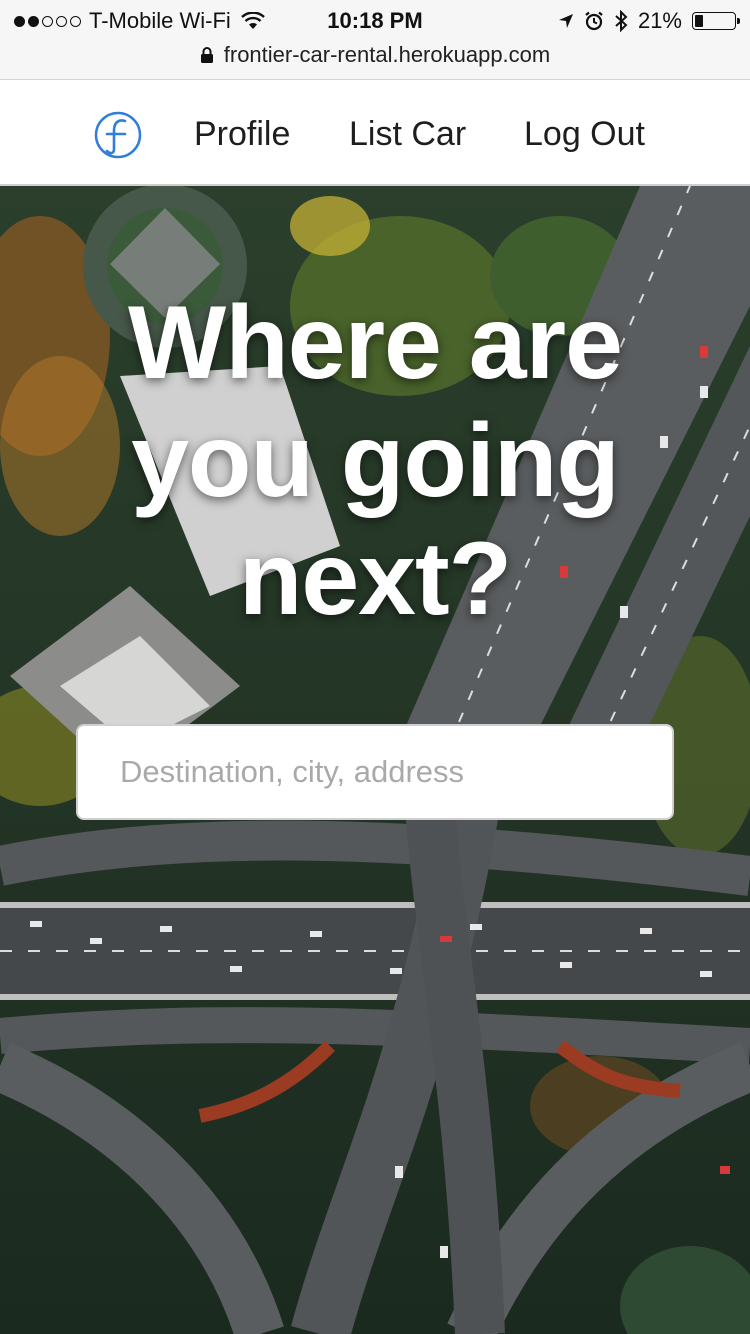 The height and width of the screenshot is (1334, 750). I want to click on status-right: 21%, so click(649, 21).